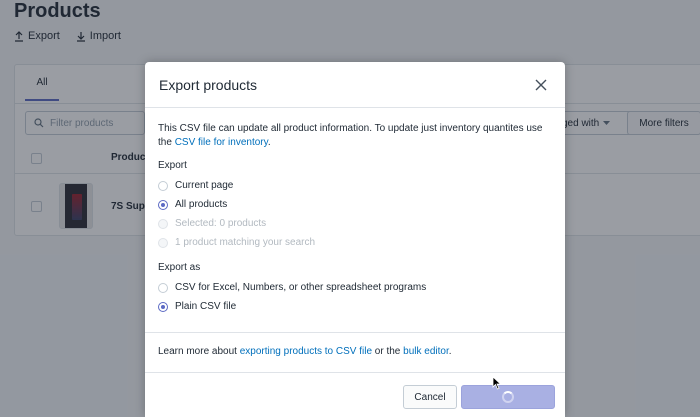  Describe the element at coordinates (355, 223) in the screenshot. I see `export-option-selected: Selected: 0 products` at that location.